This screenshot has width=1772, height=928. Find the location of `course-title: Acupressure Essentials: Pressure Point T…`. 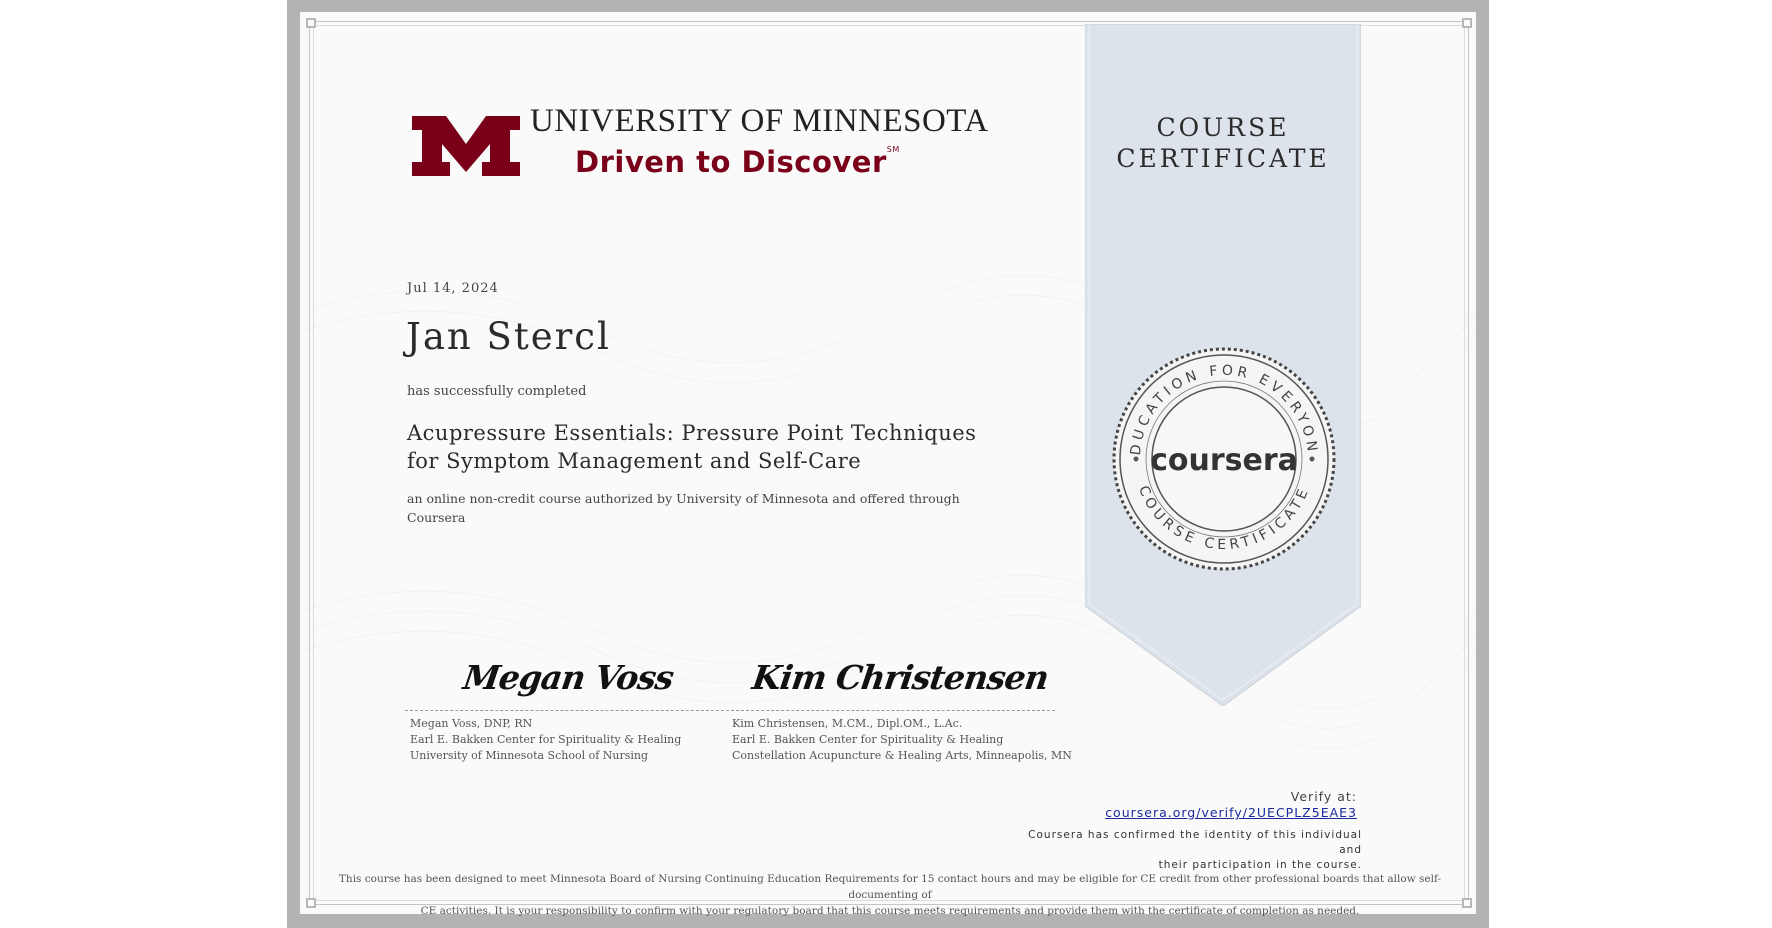

course-title: Acupressure Essentials: Pressure Point T… is located at coordinates (697, 447).